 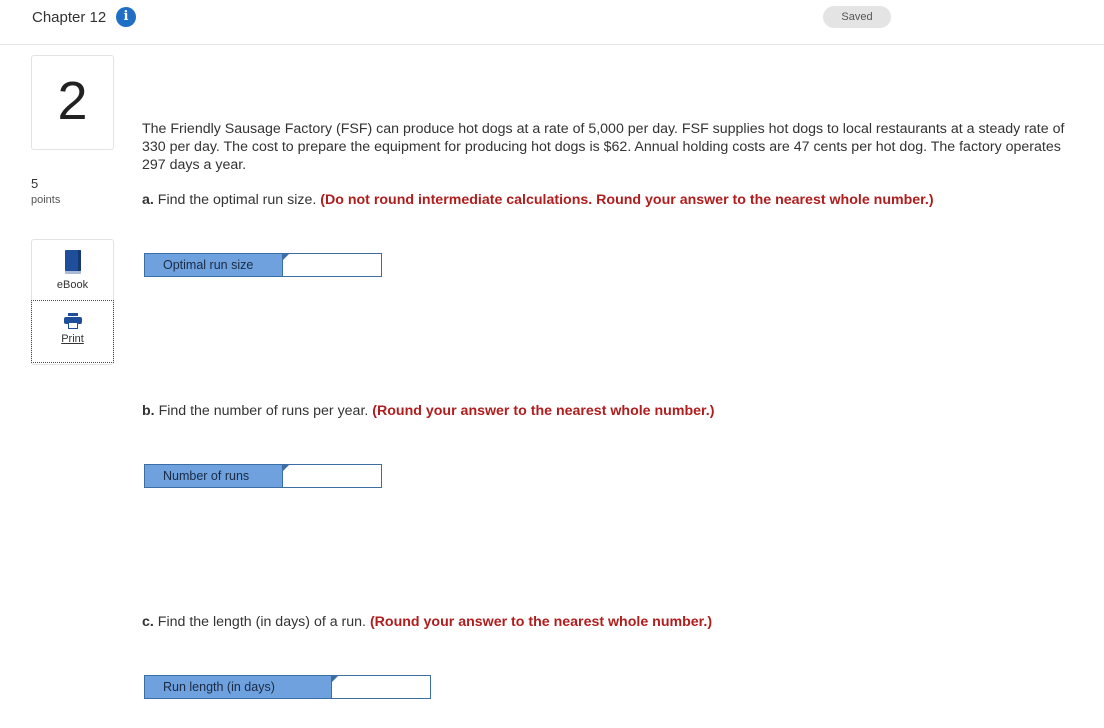 I want to click on number-of-runs-input, so click(x=332, y=476).